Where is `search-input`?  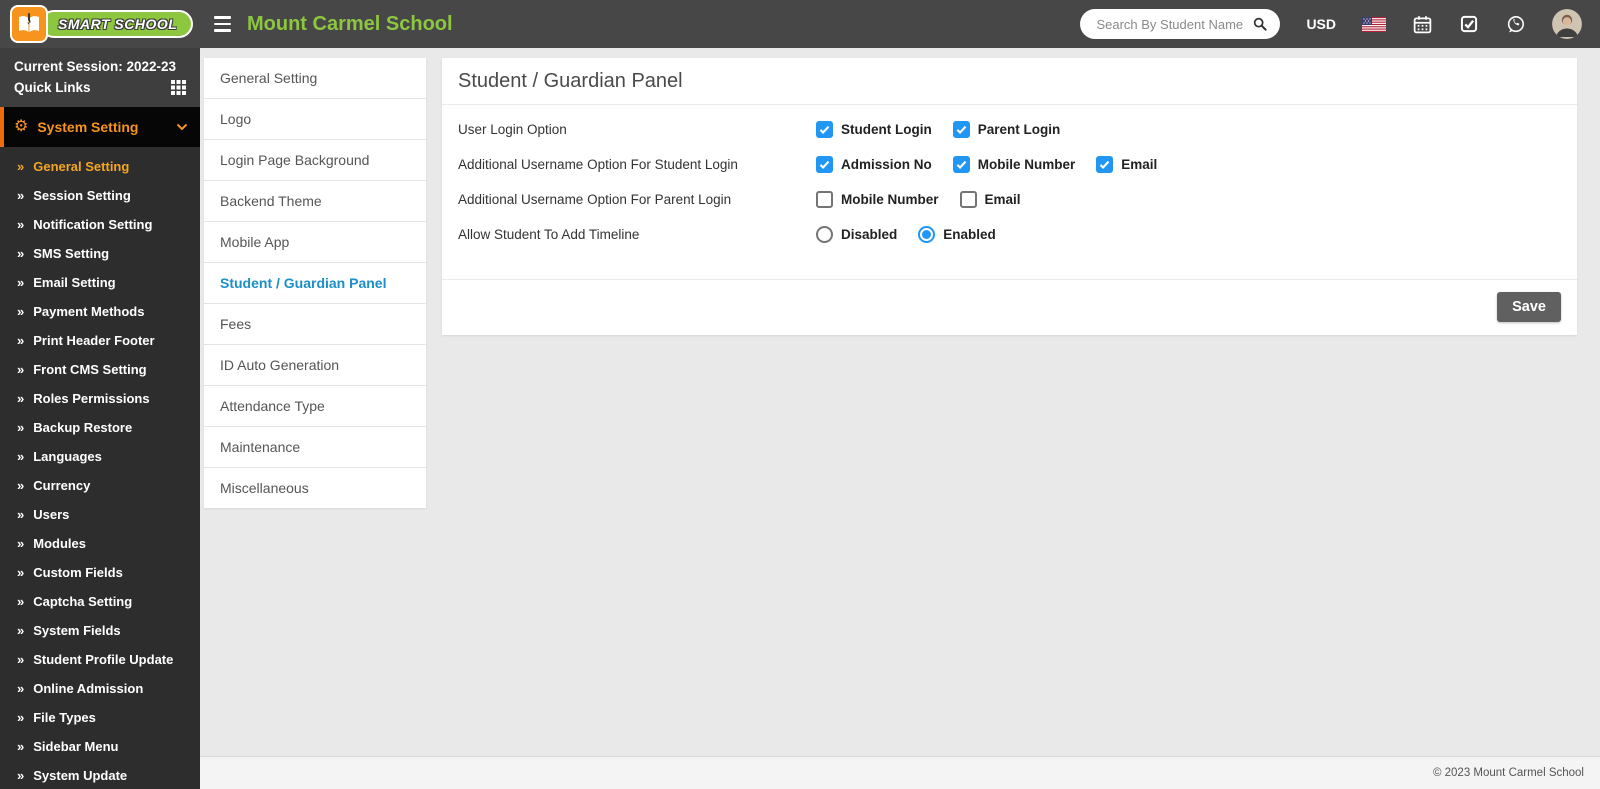
search-input is located at coordinates (1174, 24).